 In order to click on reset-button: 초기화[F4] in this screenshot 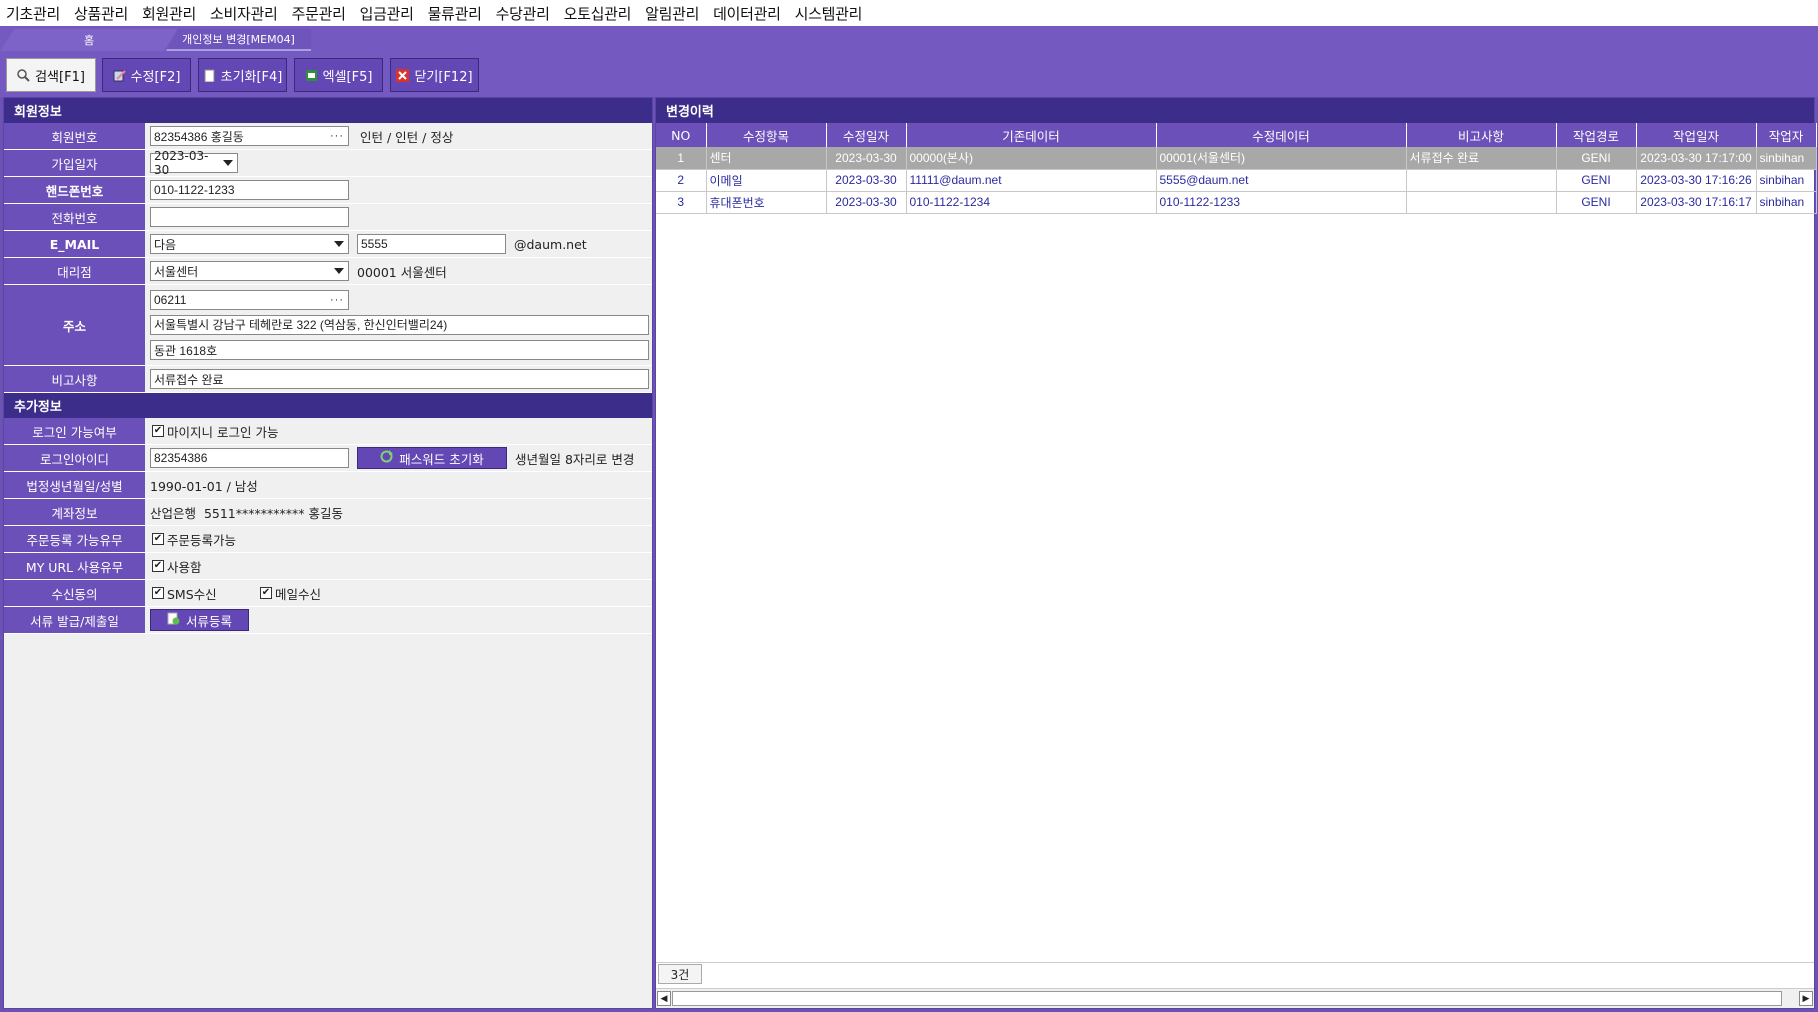, I will do `click(242, 75)`.